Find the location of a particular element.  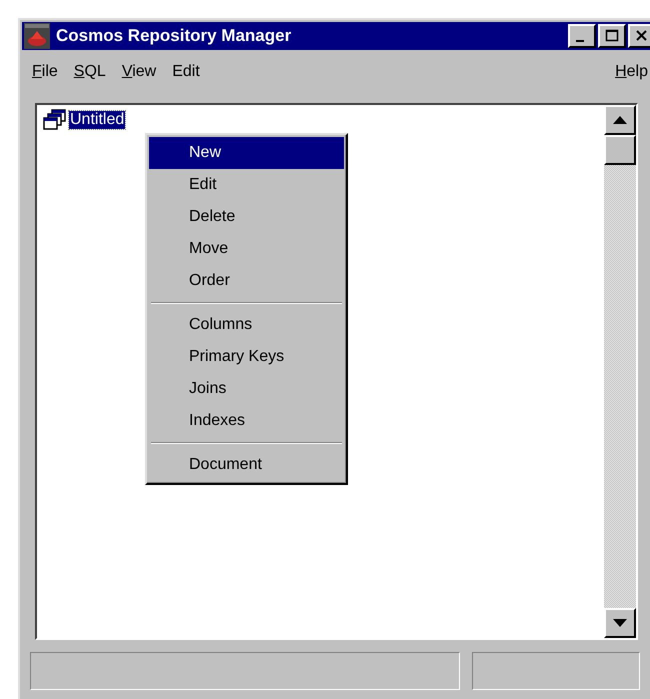

menu-item: View is located at coordinates (139, 72).